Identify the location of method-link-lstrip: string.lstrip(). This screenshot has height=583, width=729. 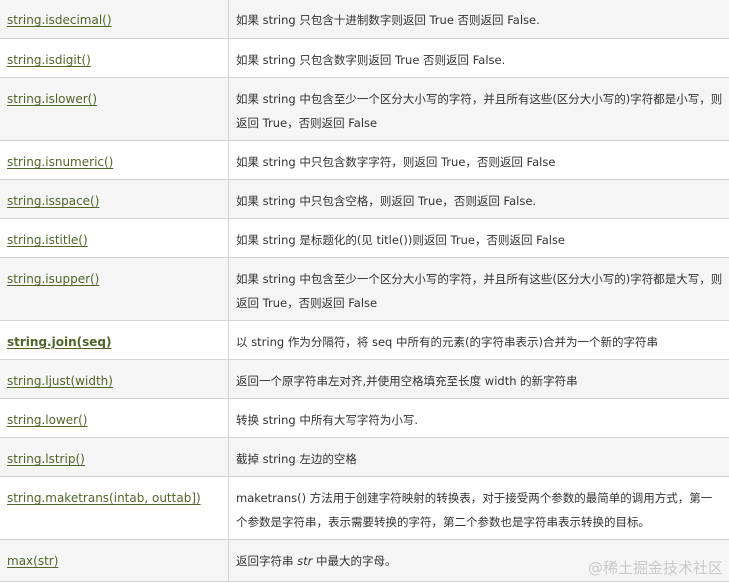
(46, 459).